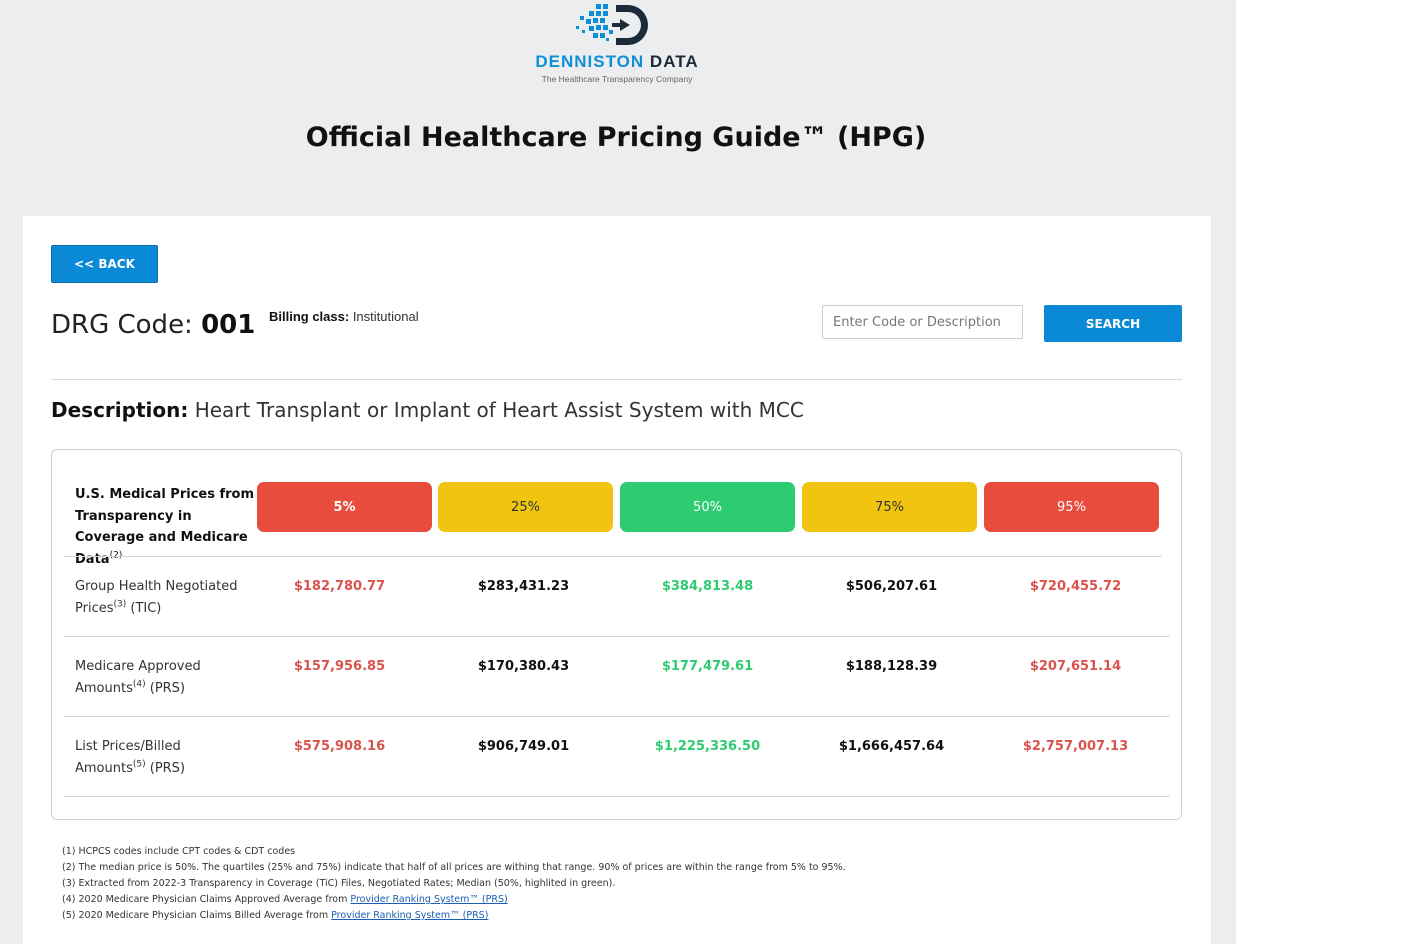 The image size is (1408, 944). What do you see at coordinates (612, 24) in the screenshot?
I see `logo-mark-icon` at bounding box center [612, 24].